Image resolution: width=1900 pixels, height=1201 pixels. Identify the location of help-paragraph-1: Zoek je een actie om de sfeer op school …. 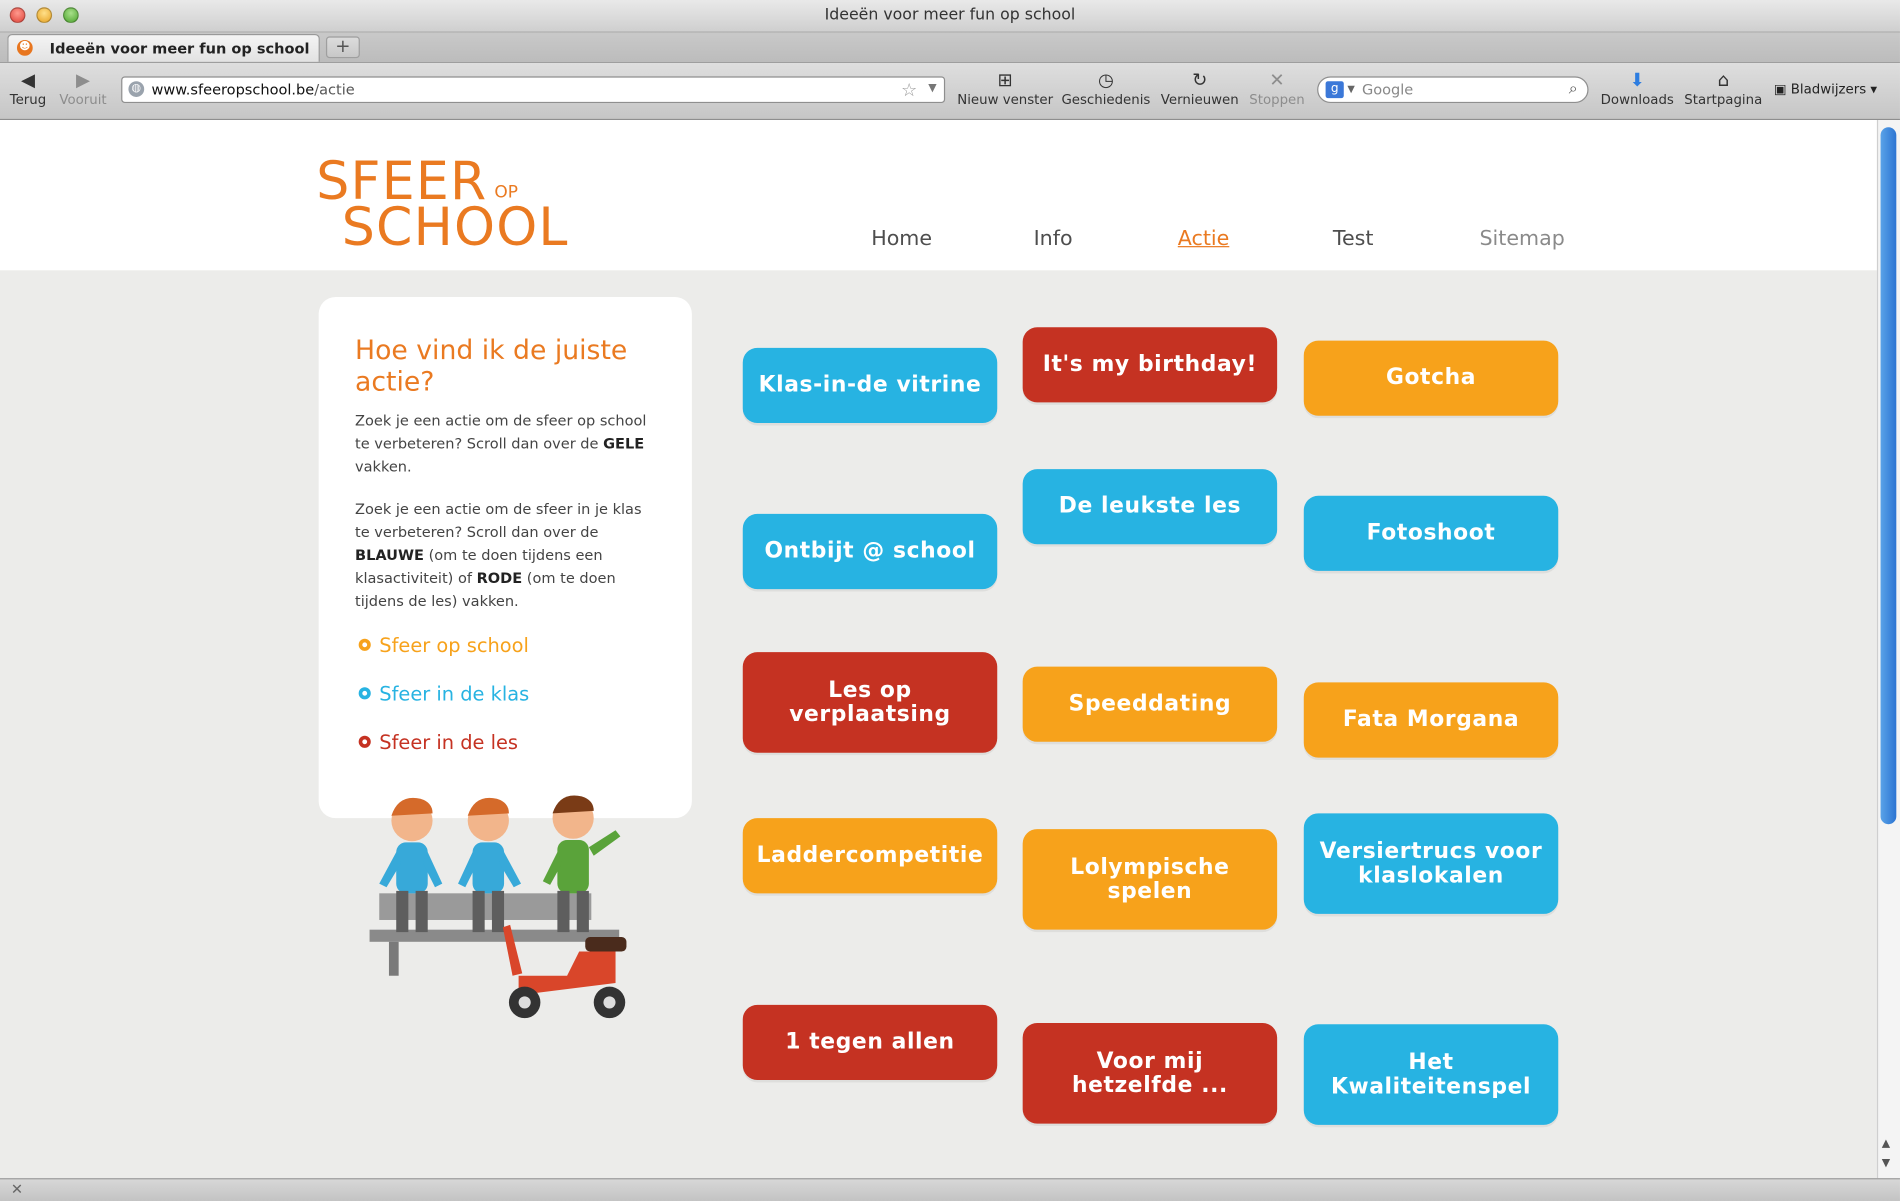
(501, 444).